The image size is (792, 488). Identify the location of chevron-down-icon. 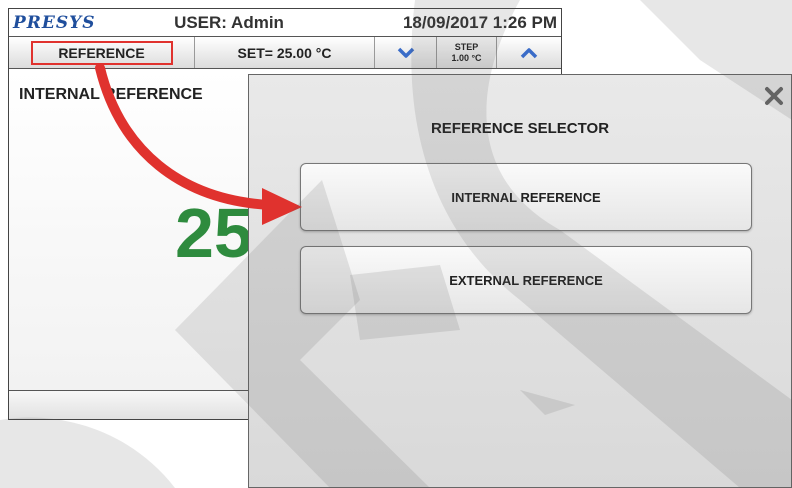
(405, 52).